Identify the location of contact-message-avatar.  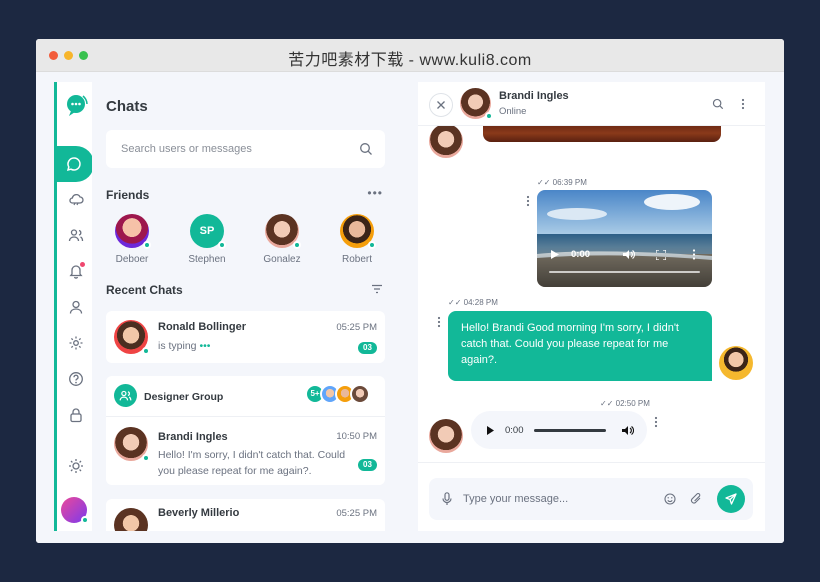
(446, 141).